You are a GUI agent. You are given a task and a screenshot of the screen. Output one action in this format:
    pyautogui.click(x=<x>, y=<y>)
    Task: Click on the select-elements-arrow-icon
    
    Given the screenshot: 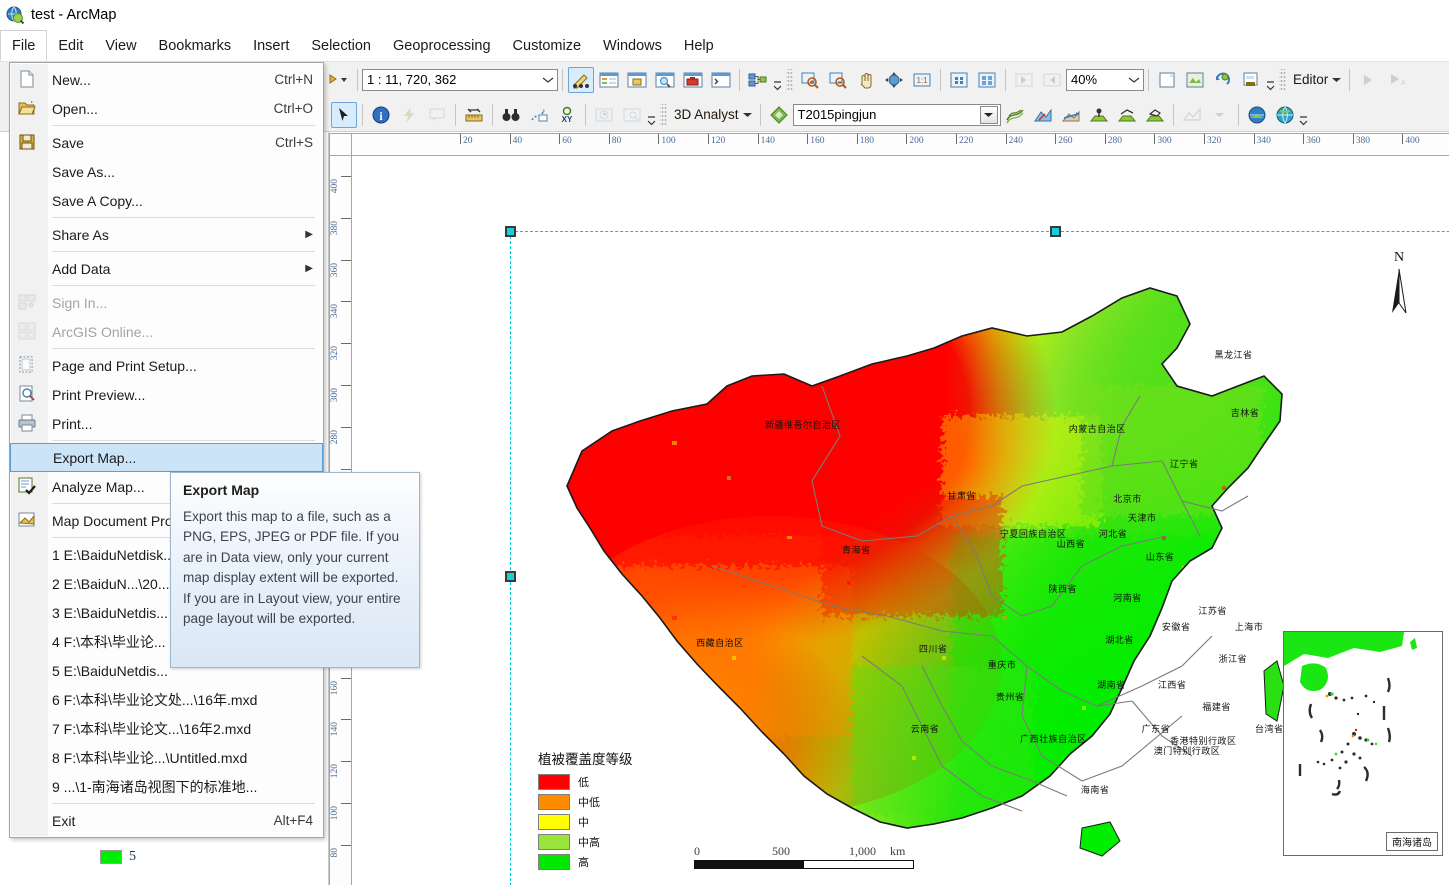 What is the action you would take?
    pyautogui.click(x=344, y=114)
    